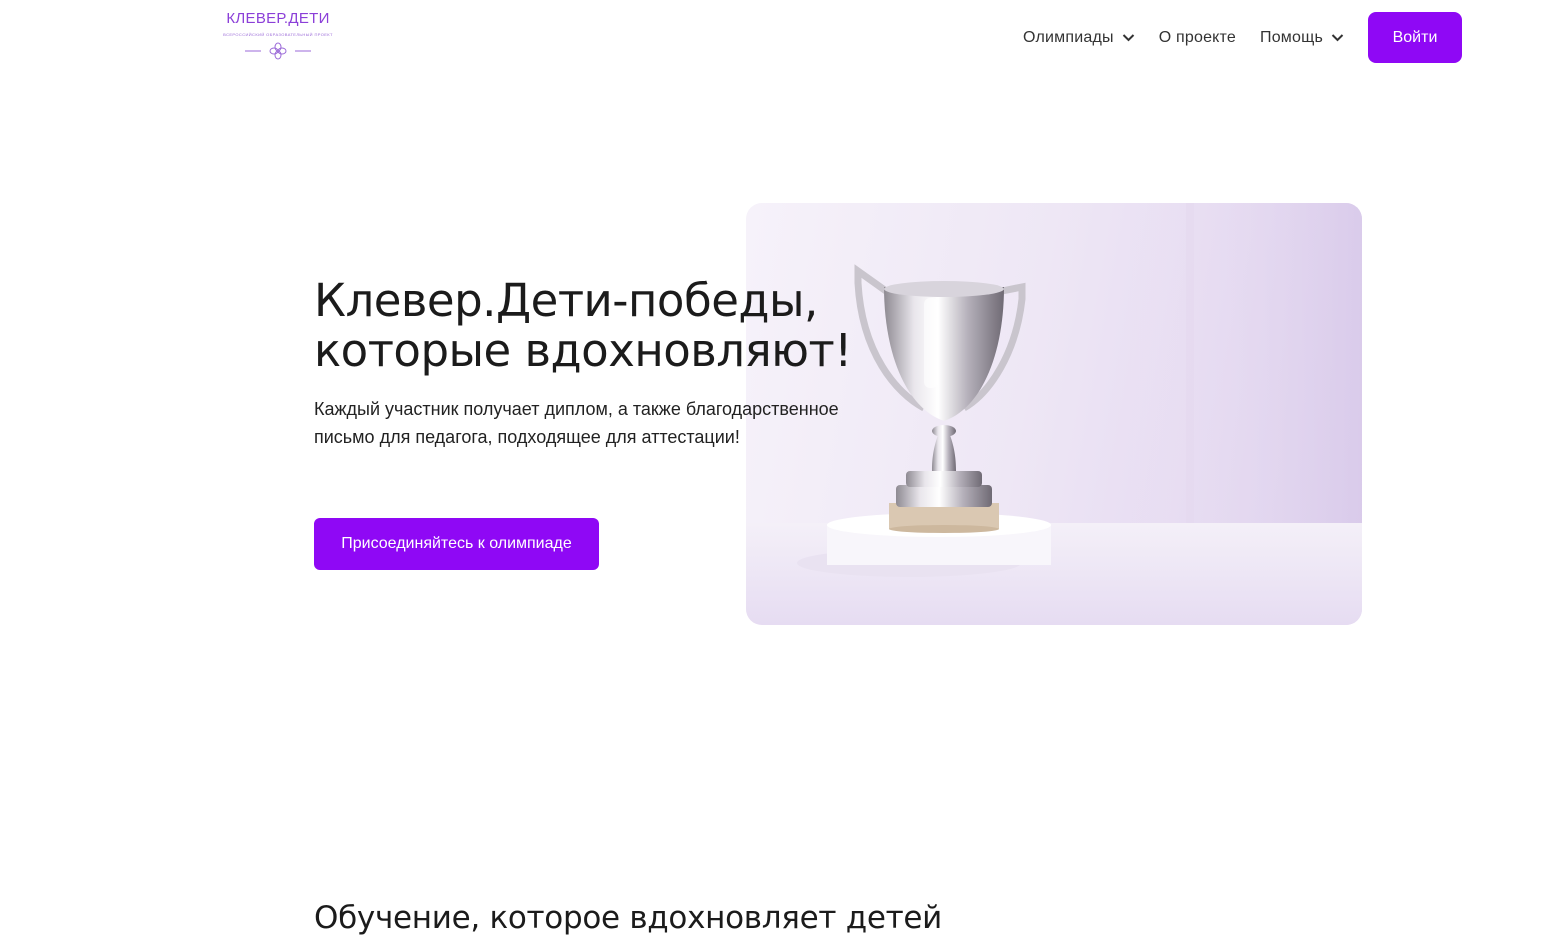 This screenshot has width=1563, height=951. Describe the element at coordinates (1415, 37) in the screenshot. I see `login-button: Войти` at that location.